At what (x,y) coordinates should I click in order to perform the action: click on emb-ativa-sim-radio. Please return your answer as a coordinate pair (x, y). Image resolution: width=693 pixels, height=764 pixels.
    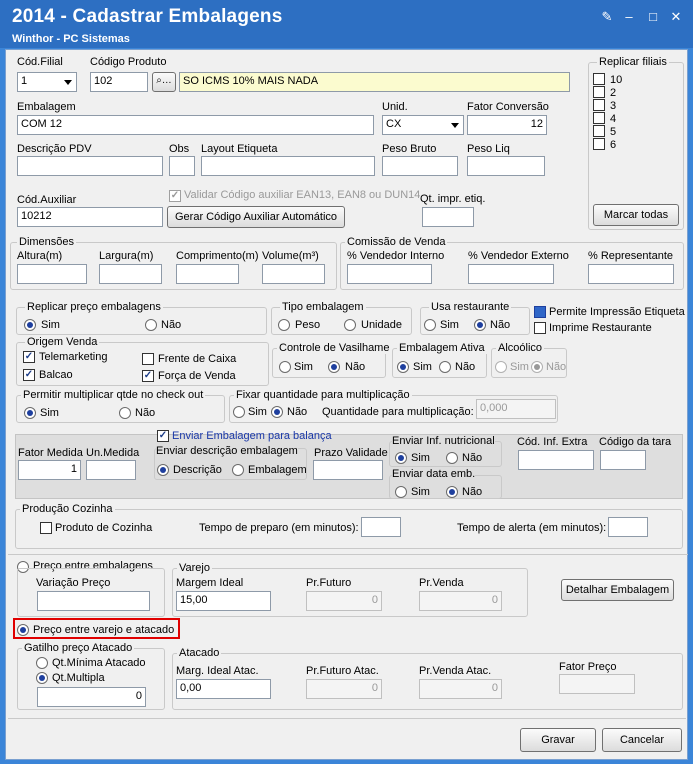
    Looking at the image, I should click on (403, 367).